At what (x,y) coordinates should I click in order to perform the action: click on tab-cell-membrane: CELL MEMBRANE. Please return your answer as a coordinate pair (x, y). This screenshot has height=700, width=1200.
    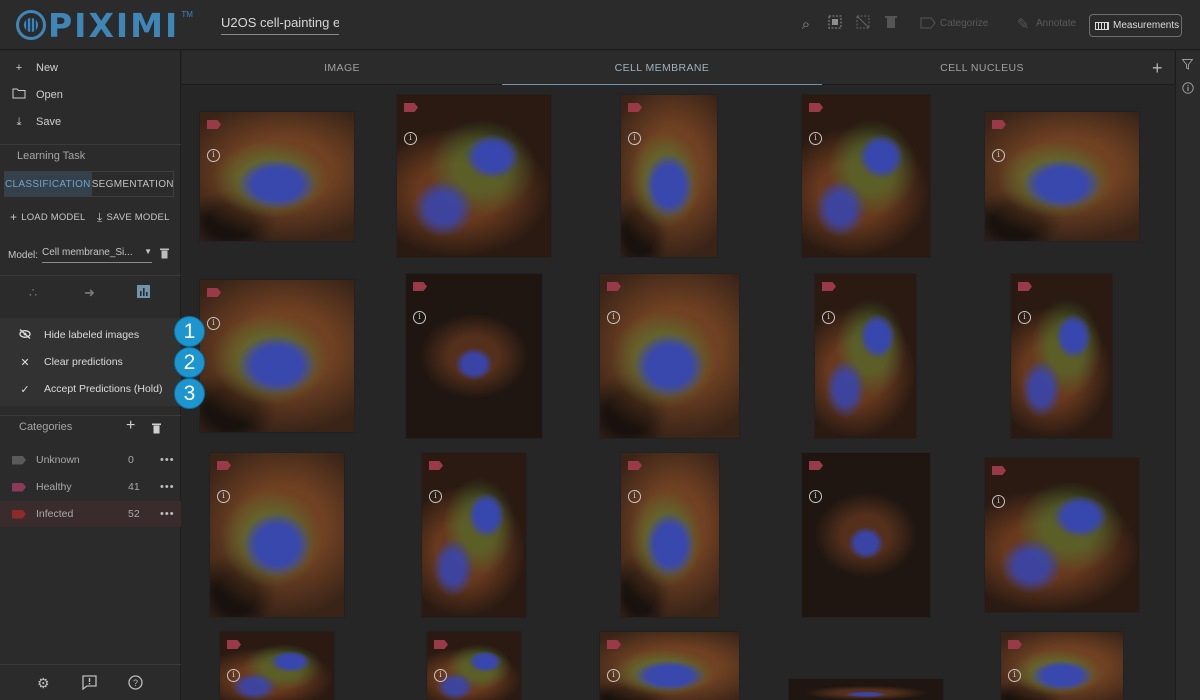
    Looking at the image, I should click on (662, 68).